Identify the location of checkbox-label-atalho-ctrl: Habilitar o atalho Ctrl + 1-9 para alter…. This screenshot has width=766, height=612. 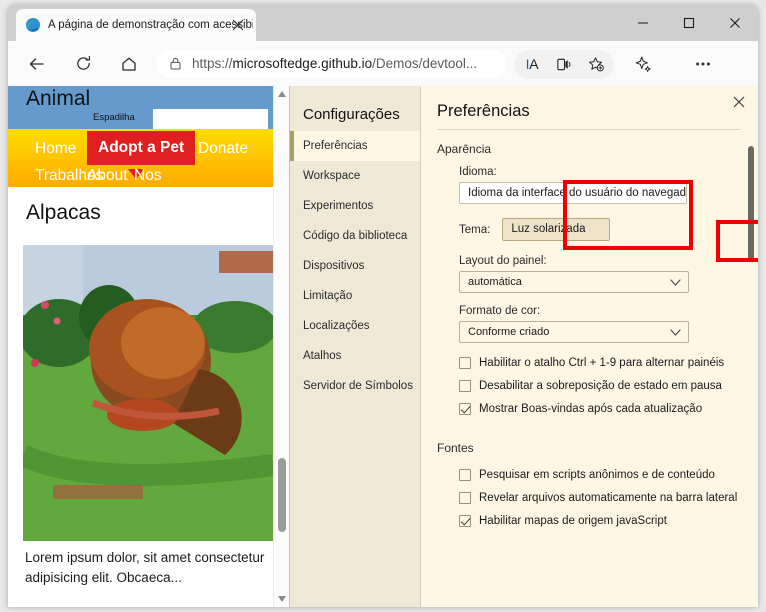
(602, 363).